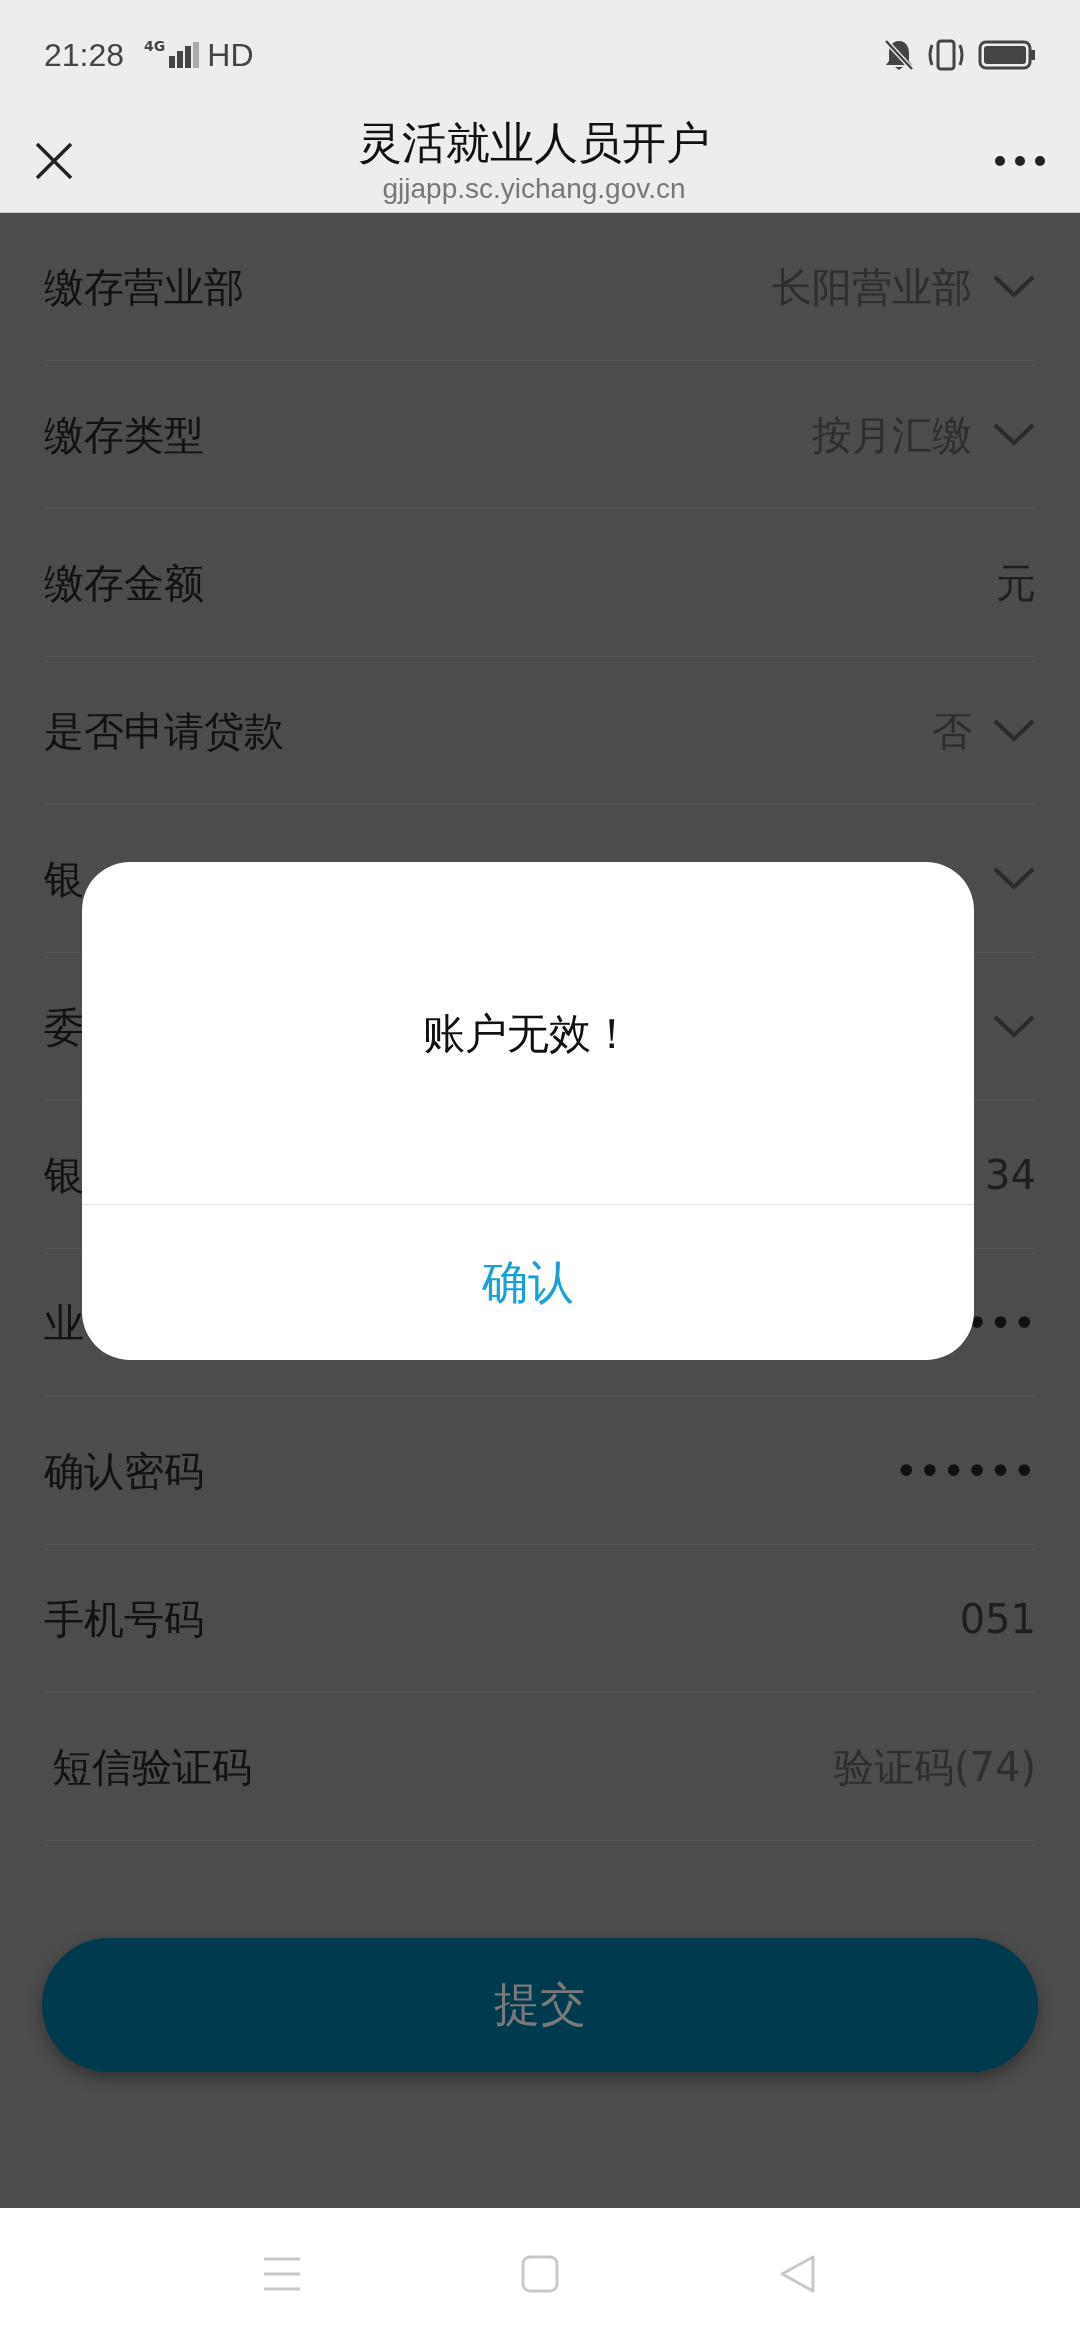 The width and height of the screenshot is (1080, 2340). I want to click on field-label: 缴存类型, so click(124, 435).